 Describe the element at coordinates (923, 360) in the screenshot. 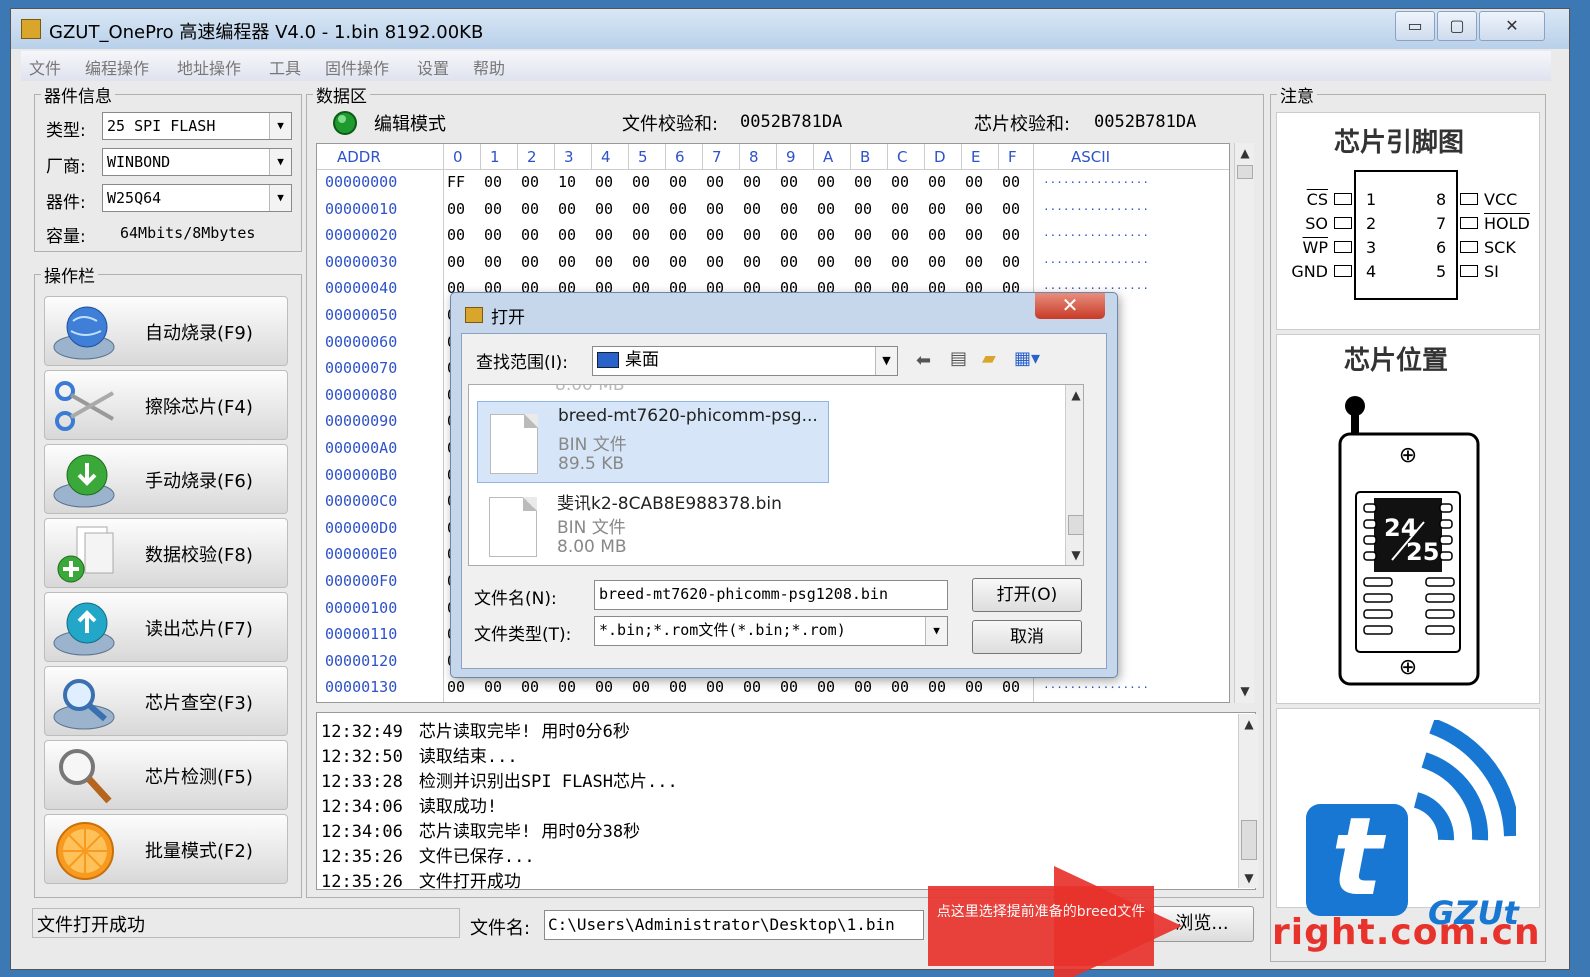

I see `back-arrow-icon: ⬅` at that location.